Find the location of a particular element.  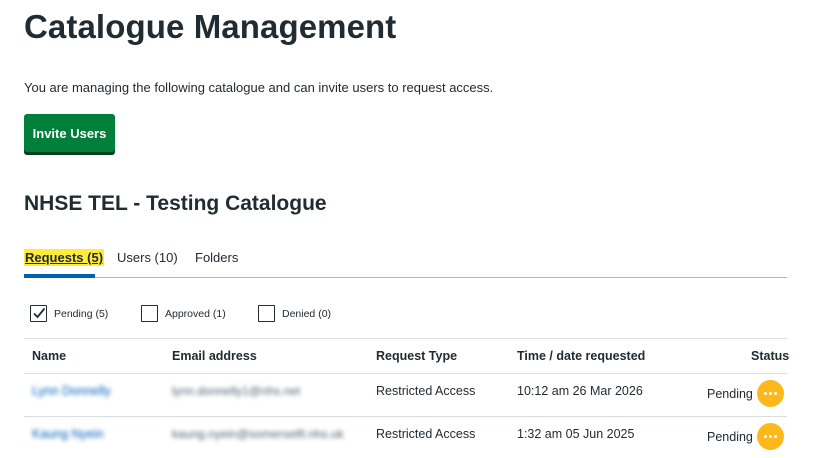

invite-users-button: Invite Users is located at coordinates (69, 133).